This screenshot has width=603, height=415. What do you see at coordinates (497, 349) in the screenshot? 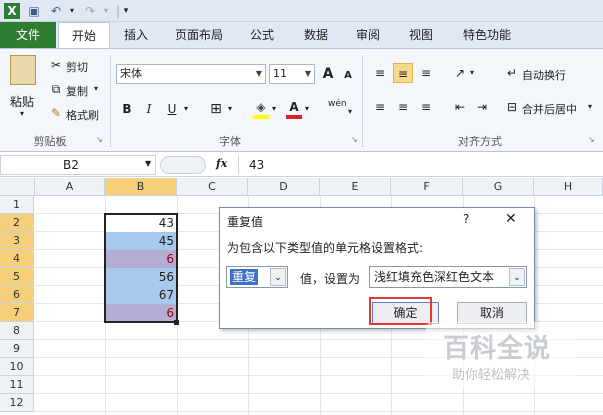
I see `watermark-title: 百科全说` at bounding box center [497, 349].